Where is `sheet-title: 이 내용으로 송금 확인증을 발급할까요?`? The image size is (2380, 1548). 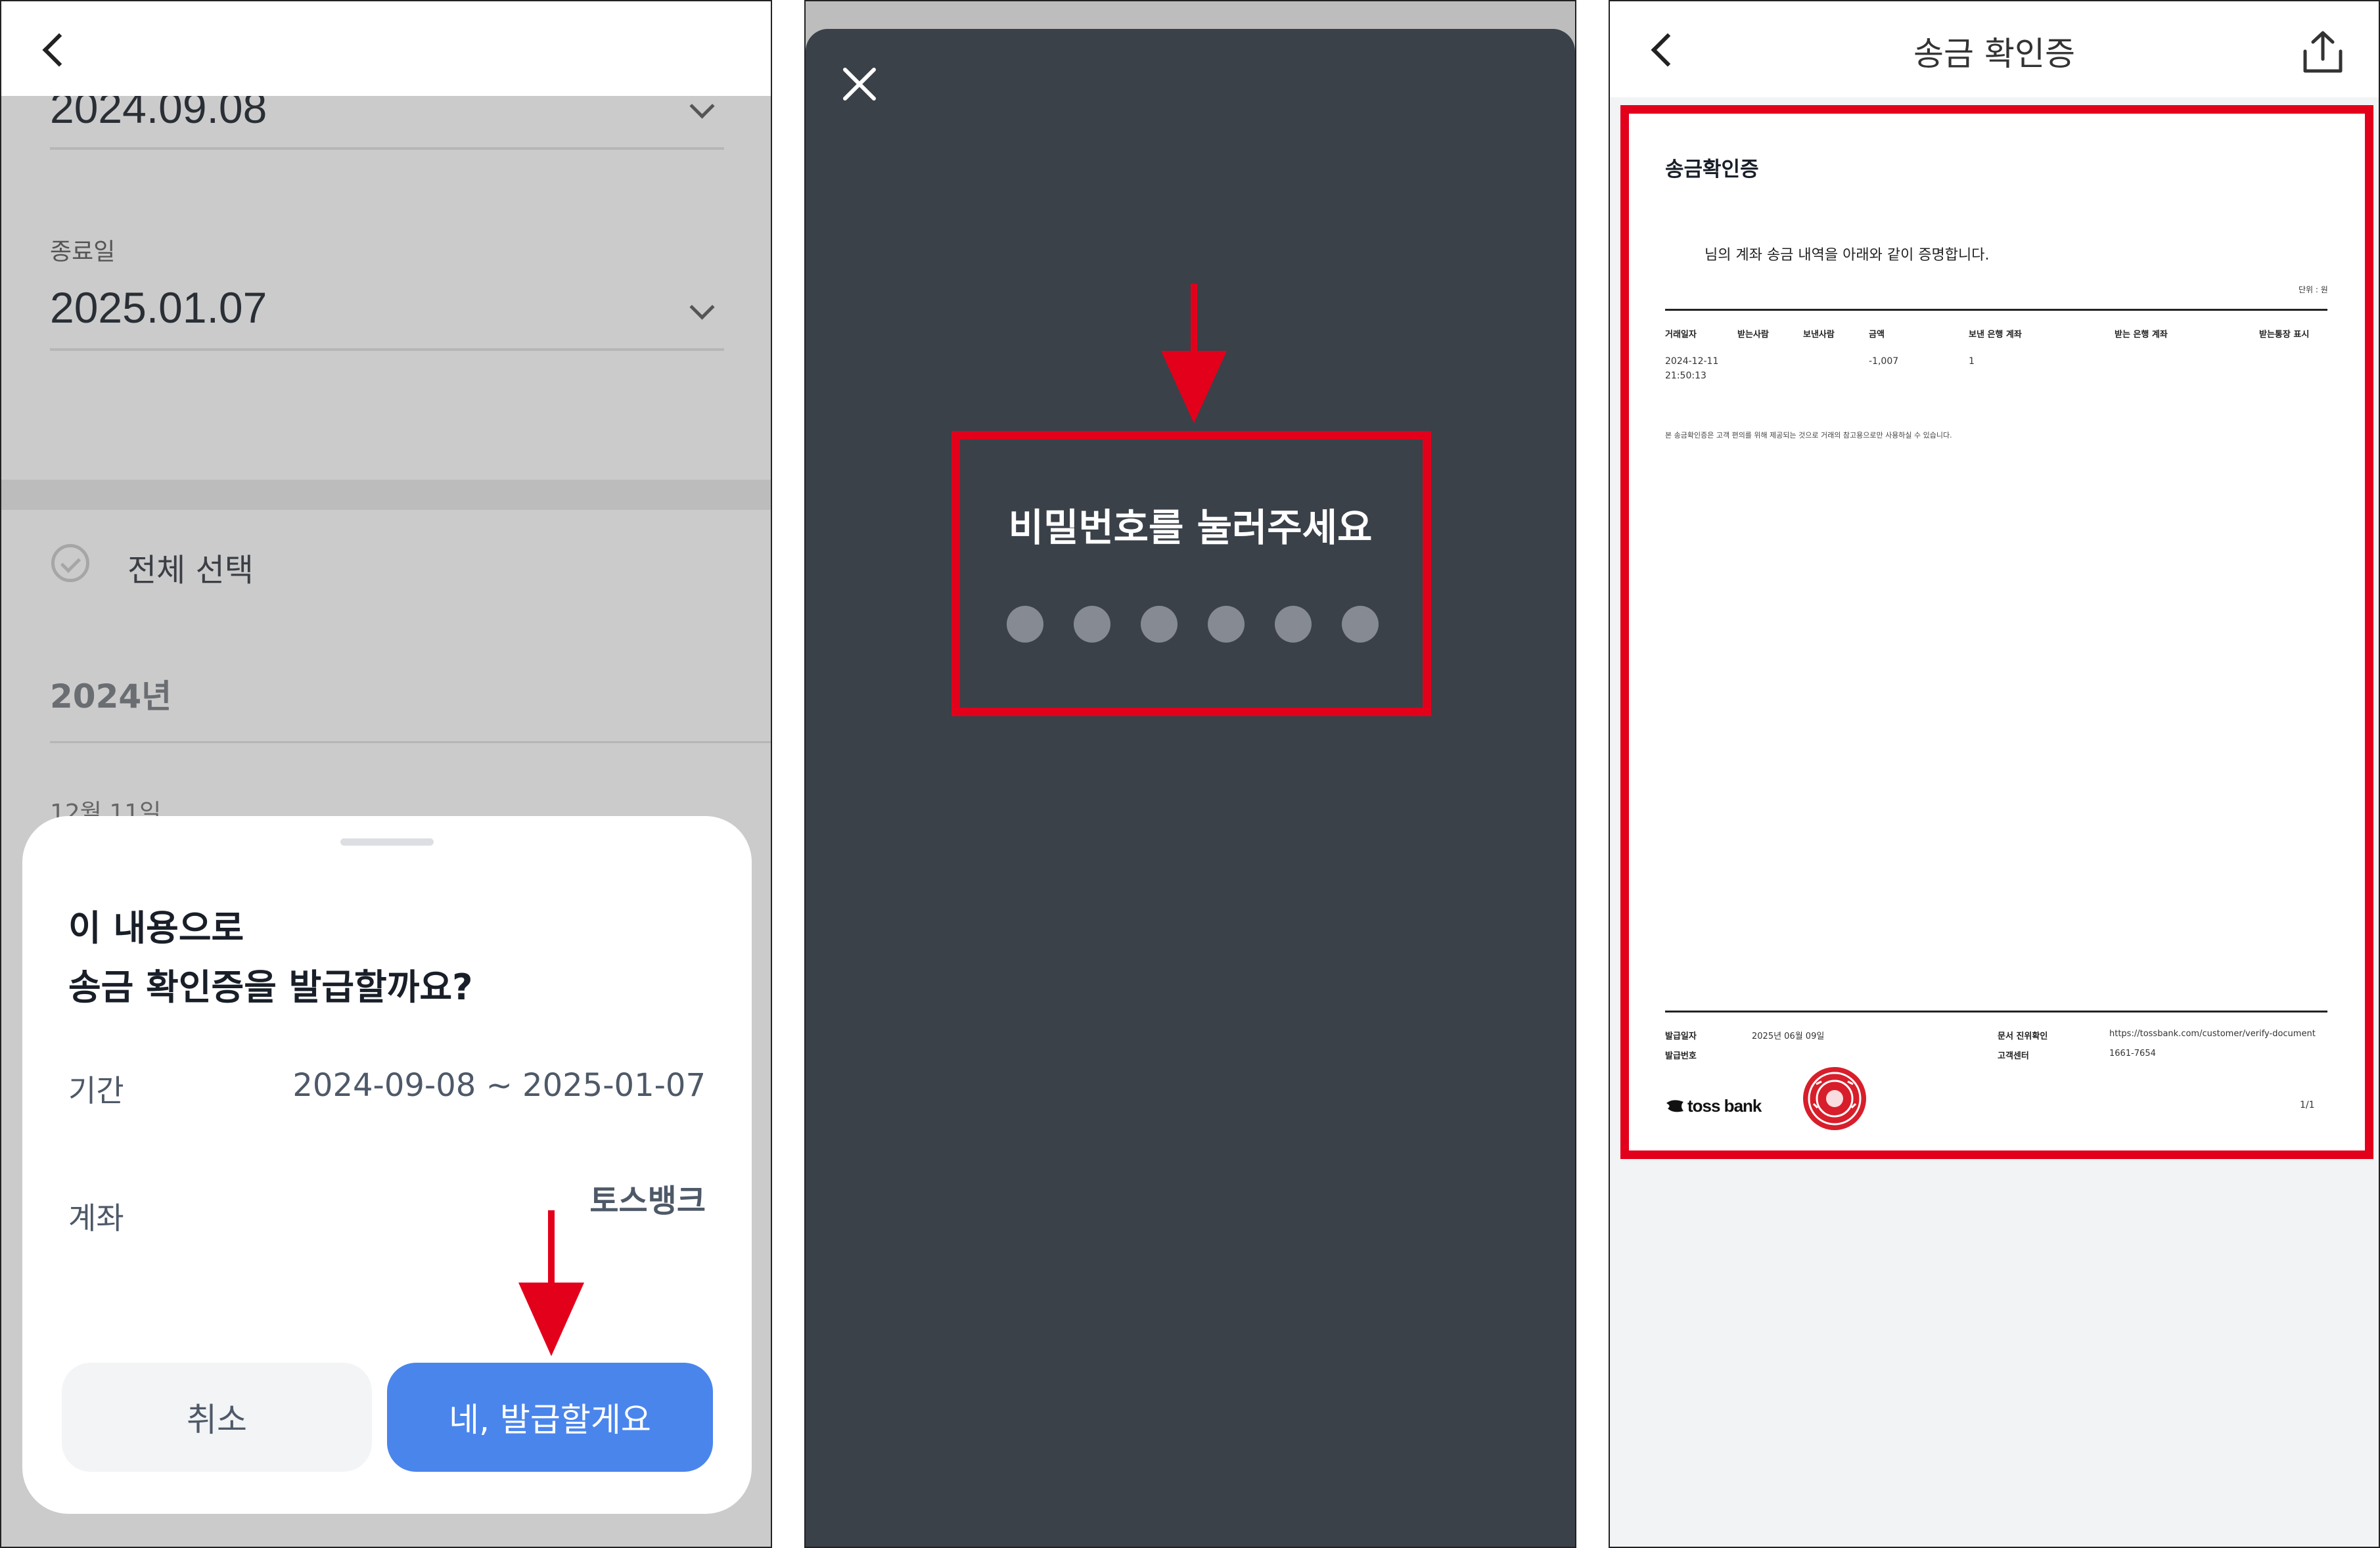
sheet-title: 이 내용으로 송금 확인증을 발급할까요? is located at coordinates (270, 958).